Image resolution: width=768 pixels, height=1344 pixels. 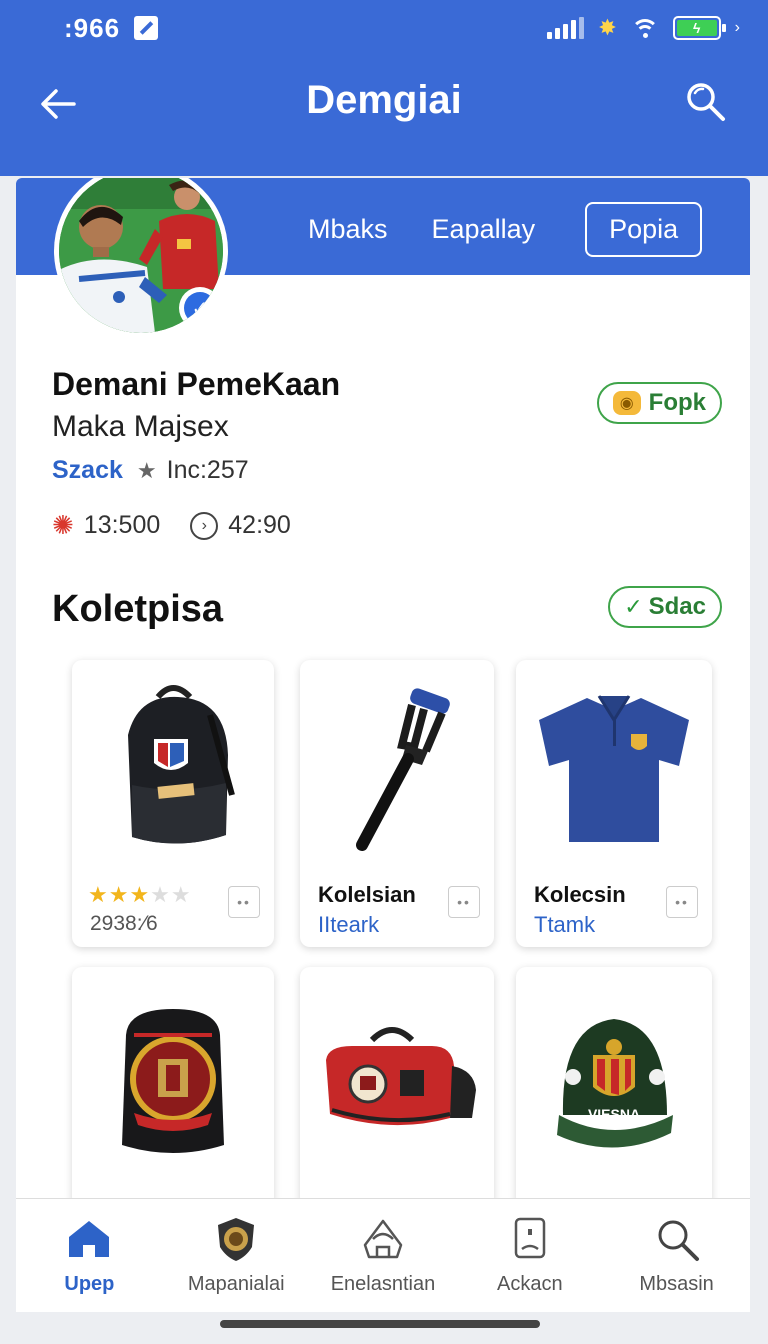 What do you see at coordinates (236, 1284) in the screenshot?
I see `nav-label: Mapanialai` at bounding box center [236, 1284].